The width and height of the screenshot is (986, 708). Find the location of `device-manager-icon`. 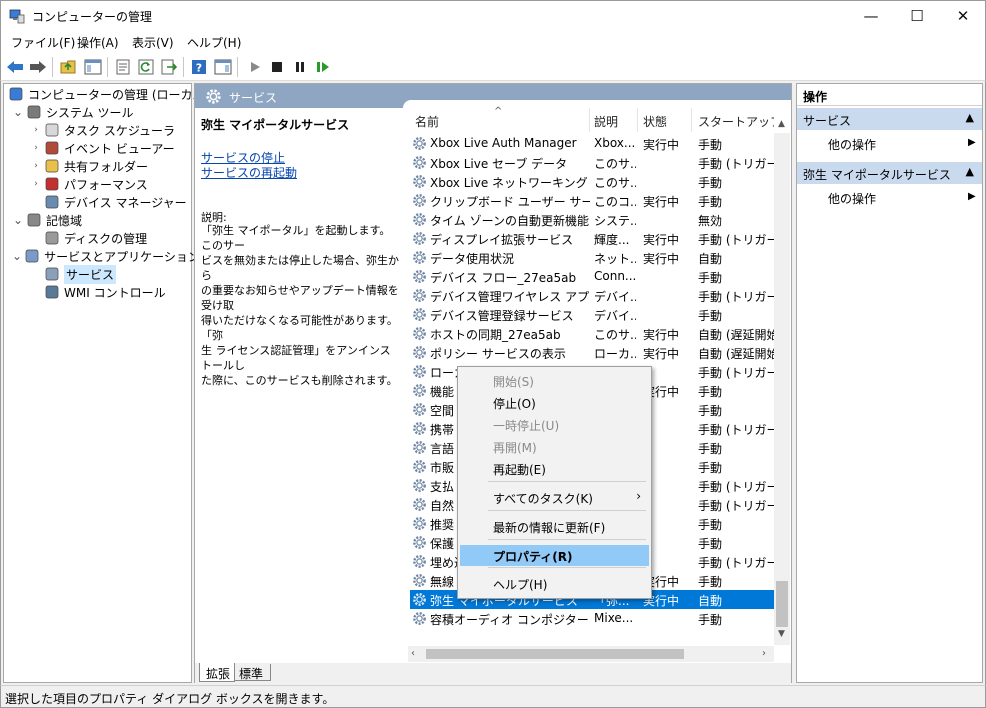

device-manager-icon is located at coordinates (52, 202).